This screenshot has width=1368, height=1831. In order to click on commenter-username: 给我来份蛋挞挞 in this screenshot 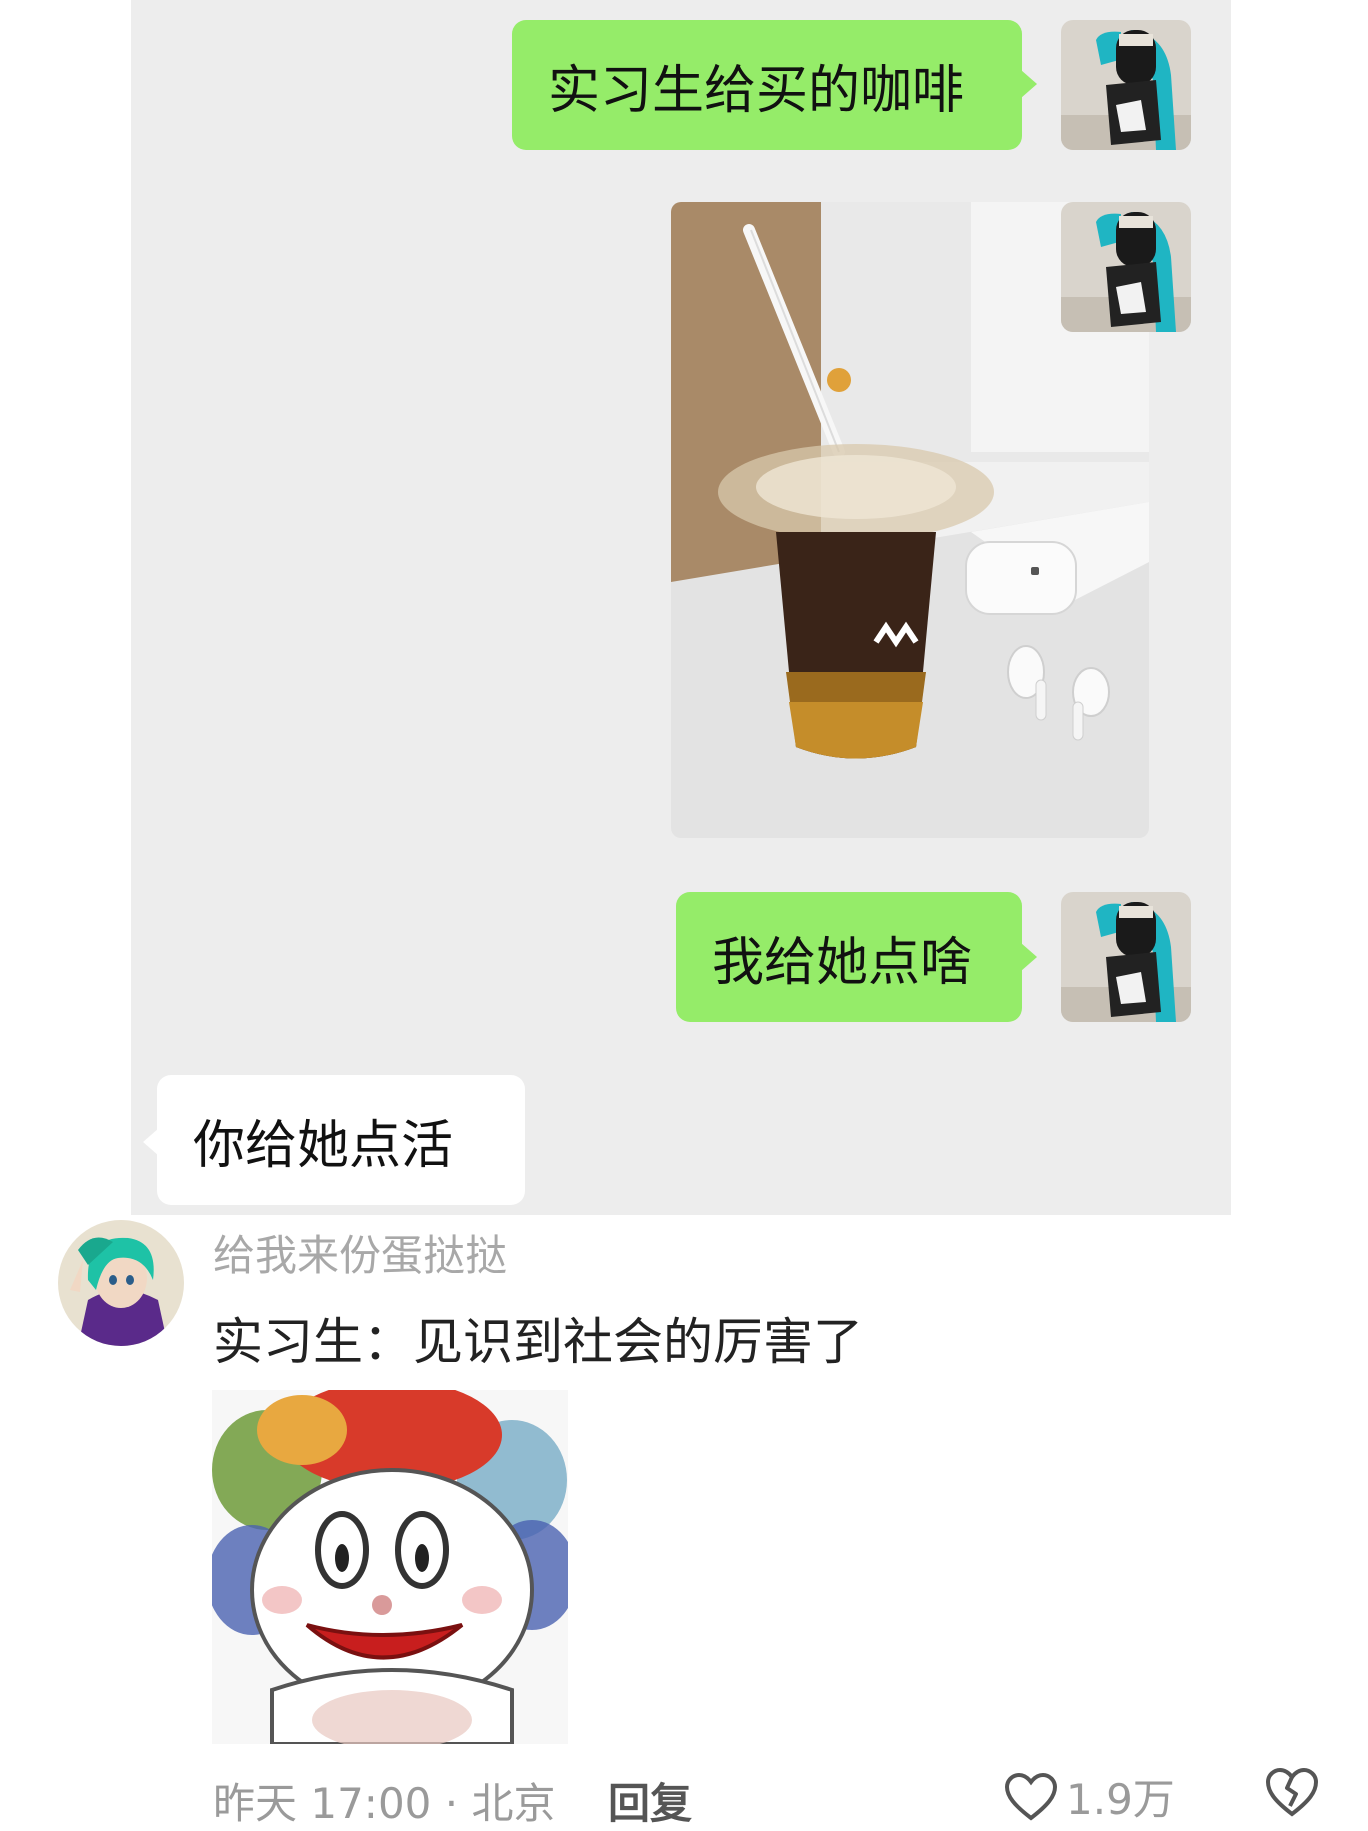, I will do `click(360, 1252)`.